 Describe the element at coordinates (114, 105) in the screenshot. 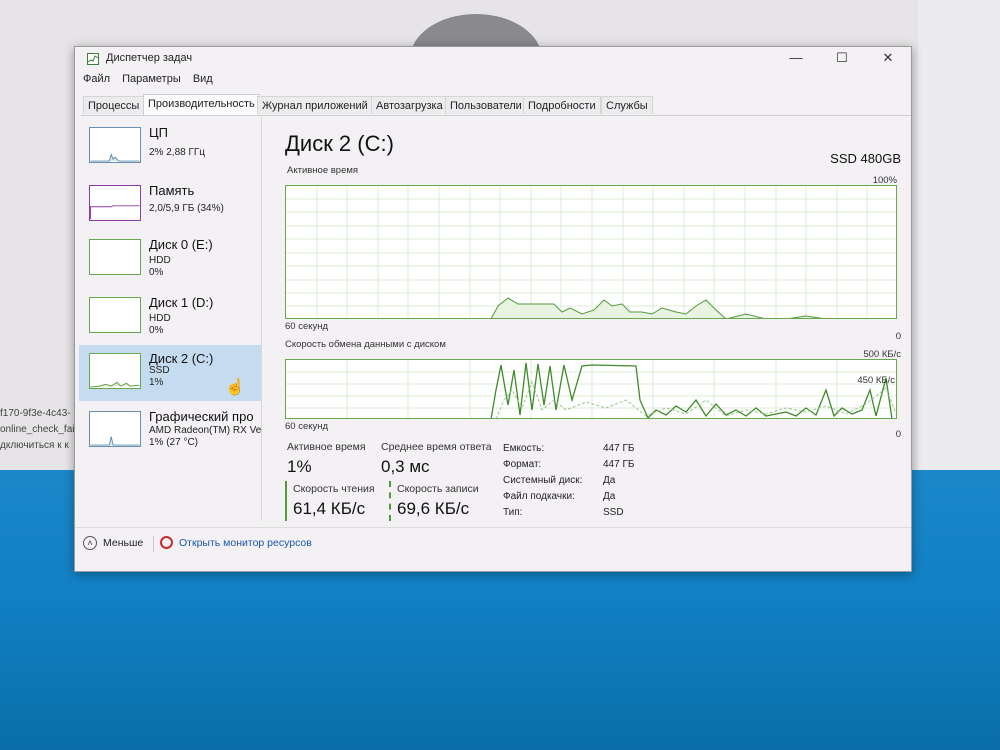

I see `tab-processes: Процессы` at that location.